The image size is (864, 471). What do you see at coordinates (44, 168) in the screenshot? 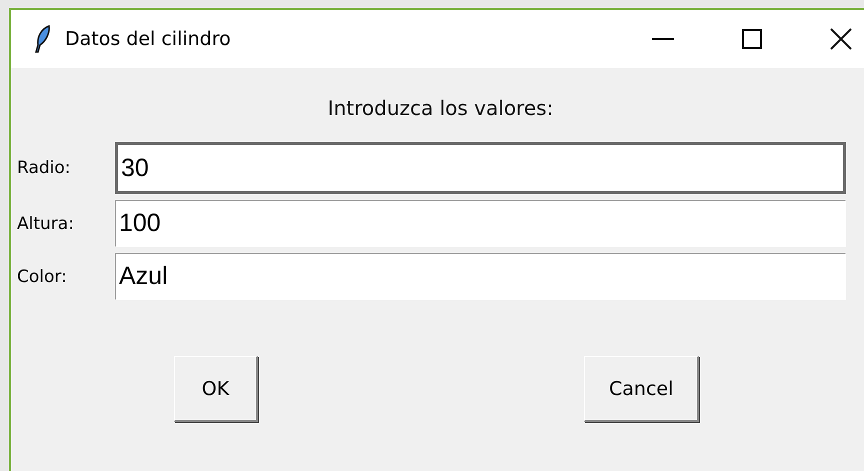
I see `field-label: Radio:` at bounding box center [44, 168].